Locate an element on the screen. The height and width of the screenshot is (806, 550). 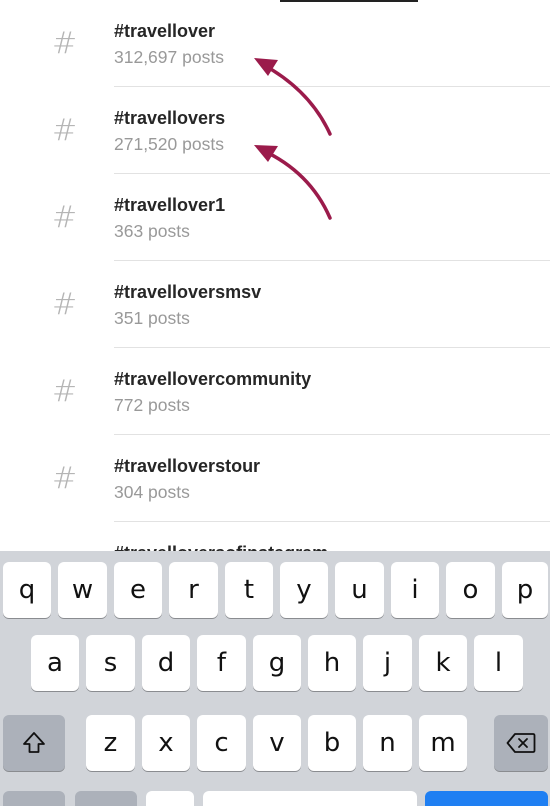
hashtag-name: #travellover is located at coordinates (165, 31).